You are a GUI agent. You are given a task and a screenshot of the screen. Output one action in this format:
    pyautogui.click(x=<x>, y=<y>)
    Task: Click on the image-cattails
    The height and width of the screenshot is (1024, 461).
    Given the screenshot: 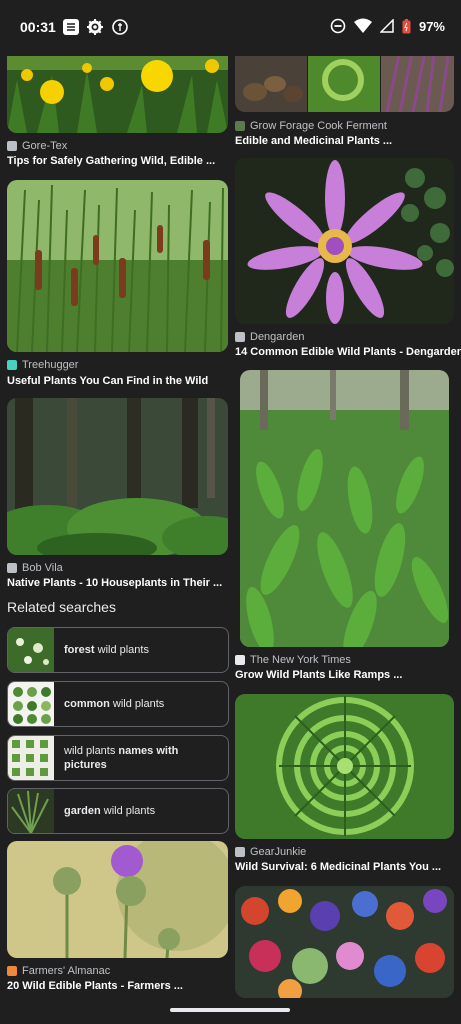 What is the action you would take?
    pyautogui.click(x=117, y=266)
    